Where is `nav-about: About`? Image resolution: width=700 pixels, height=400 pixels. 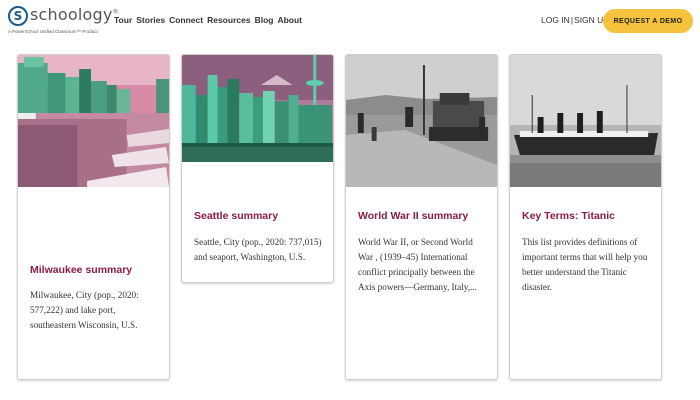 nav-about: About is located at coordinates (289, 20).